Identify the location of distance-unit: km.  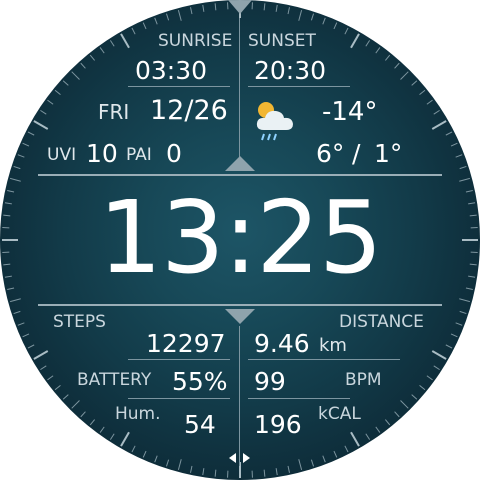
(333, 345).